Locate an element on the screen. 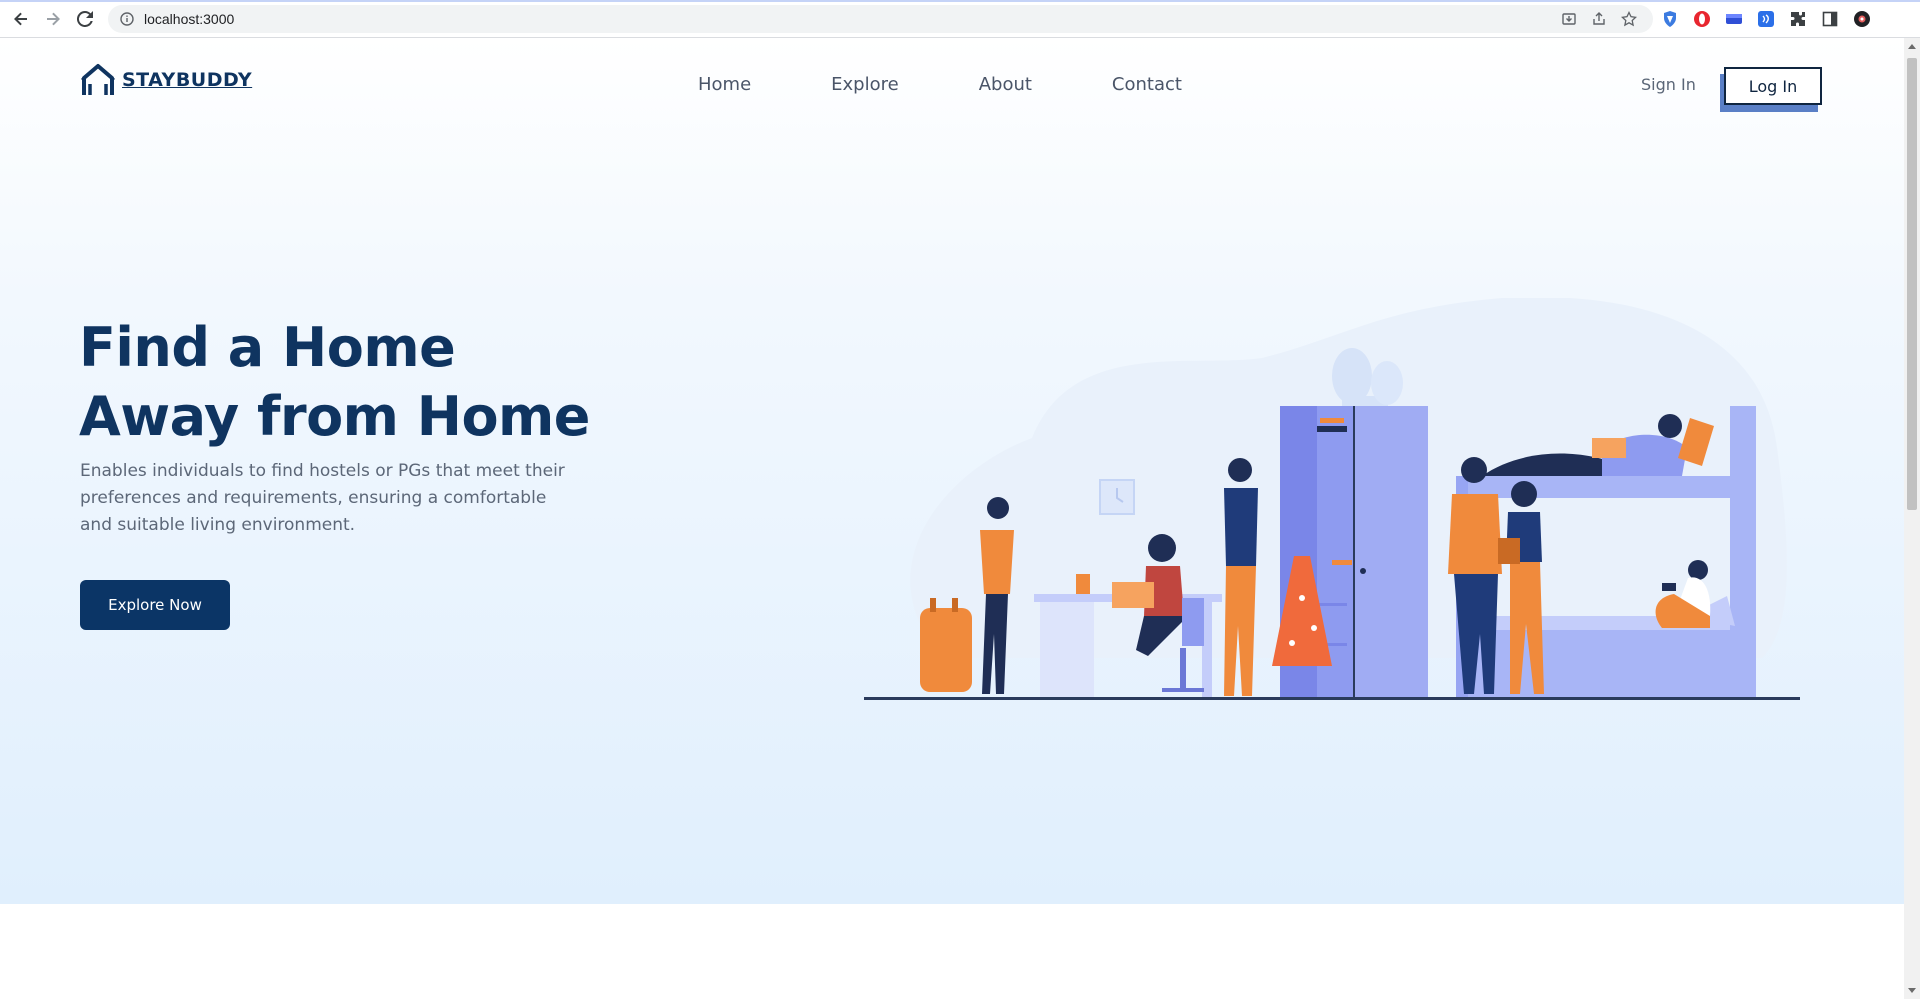 This screenshot has width=1920, height=999. back-button is located at coordinates (21, 19).